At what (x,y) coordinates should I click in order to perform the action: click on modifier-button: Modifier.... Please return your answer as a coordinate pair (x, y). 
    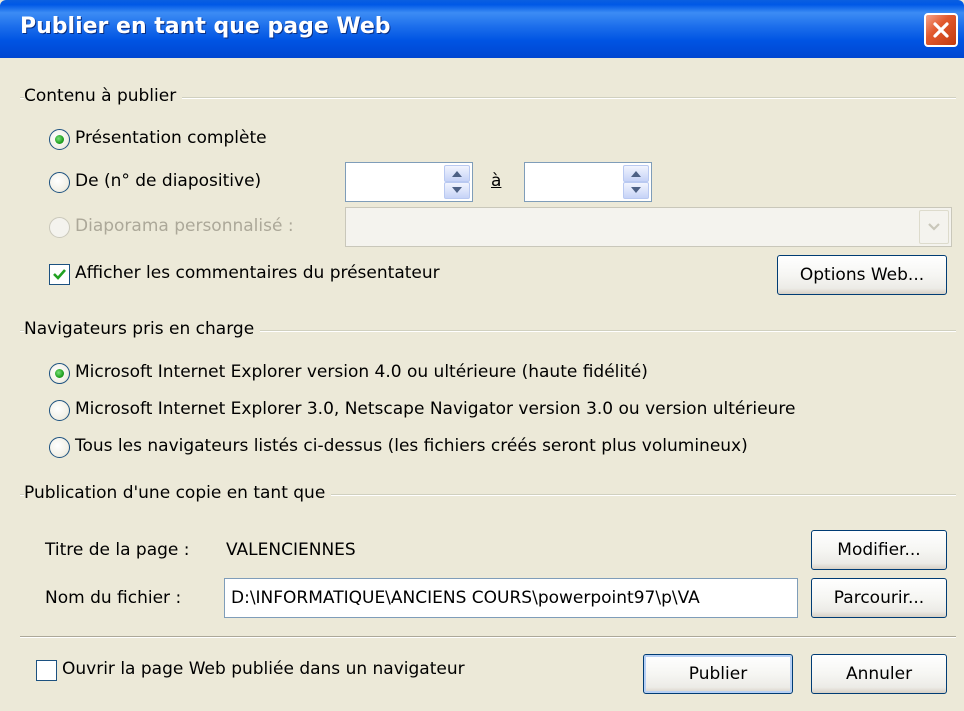
    Looking at the image, I should click on (879, 550).